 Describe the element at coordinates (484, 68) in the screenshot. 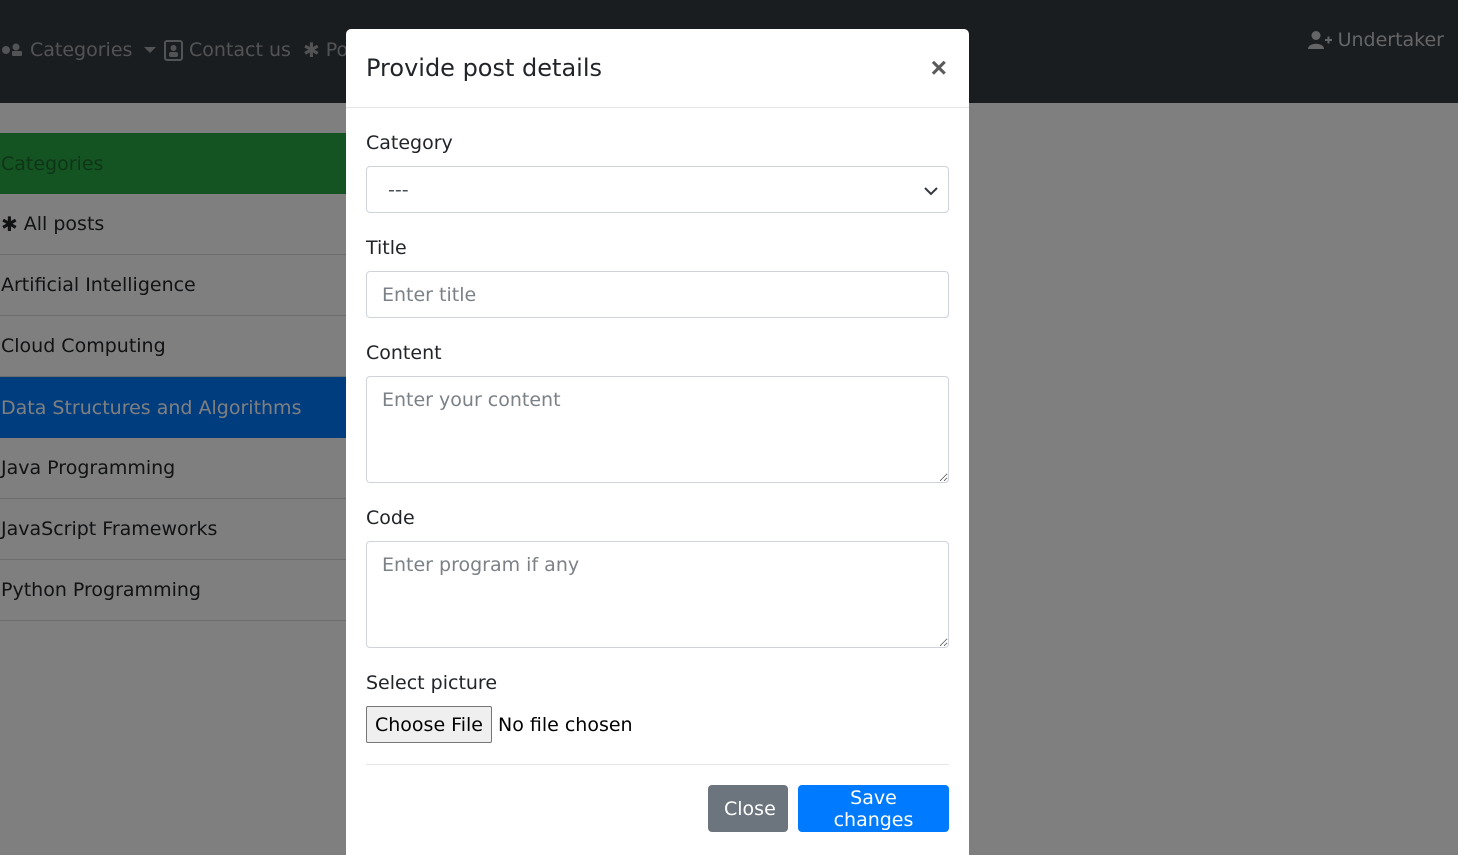

I see `modal-title: Provide post details` at that location.